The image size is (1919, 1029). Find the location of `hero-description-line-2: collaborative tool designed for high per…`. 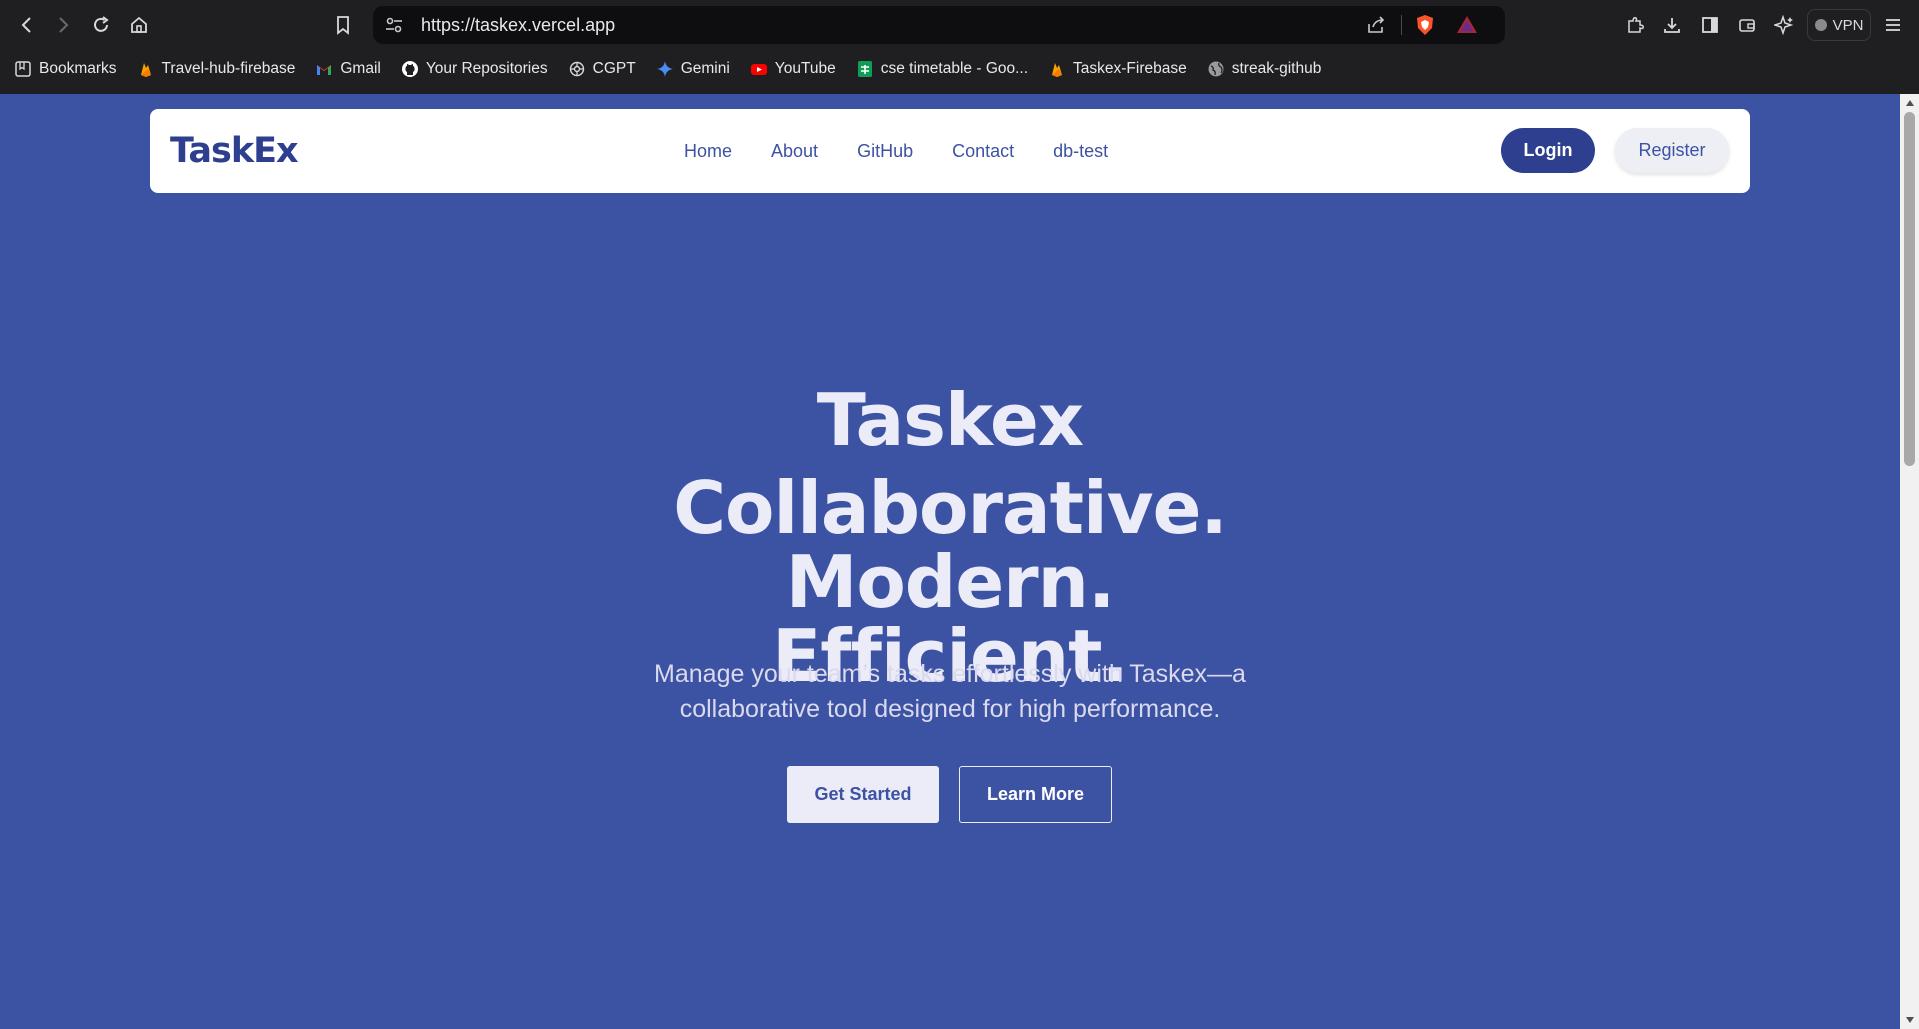

hero-description-line-2: collaborative tool designed for high per… is located at coordinates (950, 709).